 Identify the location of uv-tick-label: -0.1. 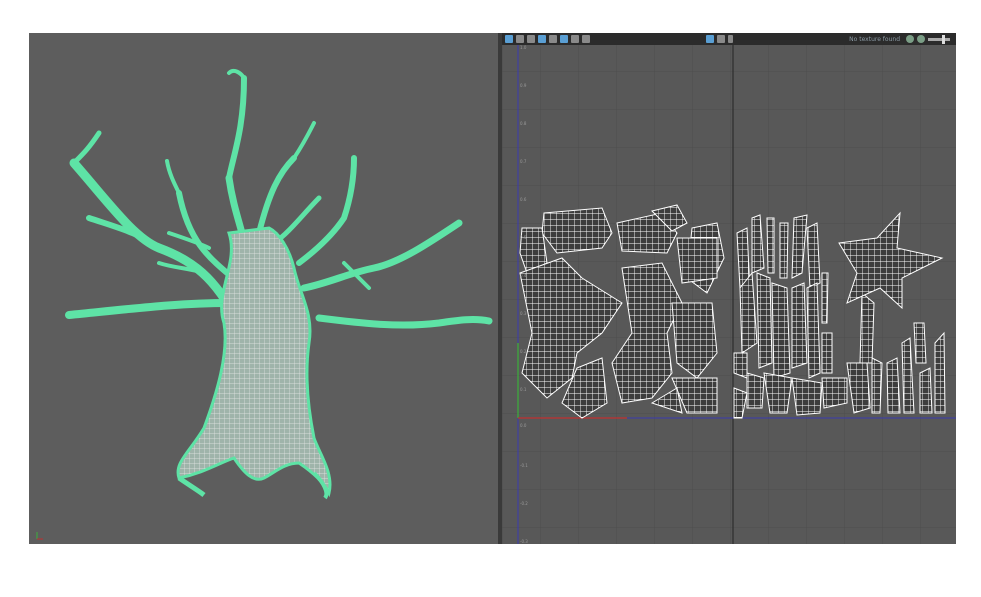
(524, 465).